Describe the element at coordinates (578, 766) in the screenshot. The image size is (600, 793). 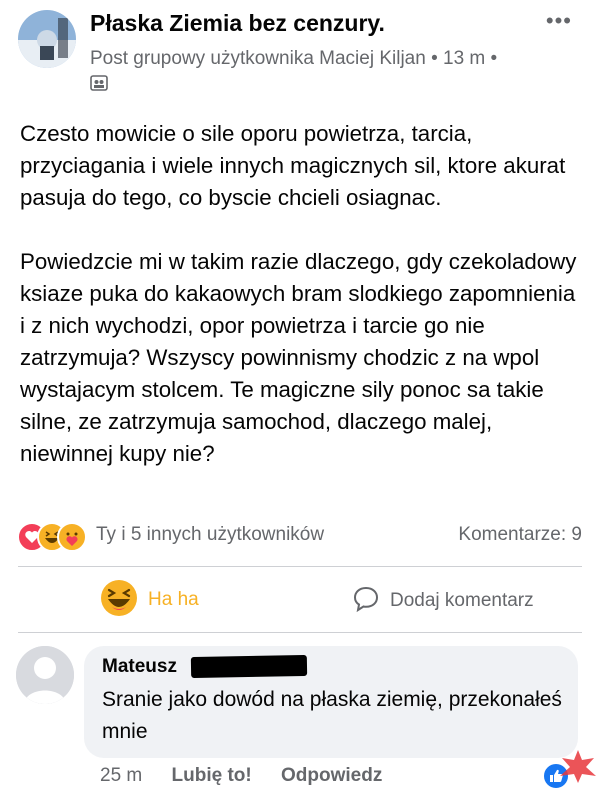
I see `watermark-icon` at that location.